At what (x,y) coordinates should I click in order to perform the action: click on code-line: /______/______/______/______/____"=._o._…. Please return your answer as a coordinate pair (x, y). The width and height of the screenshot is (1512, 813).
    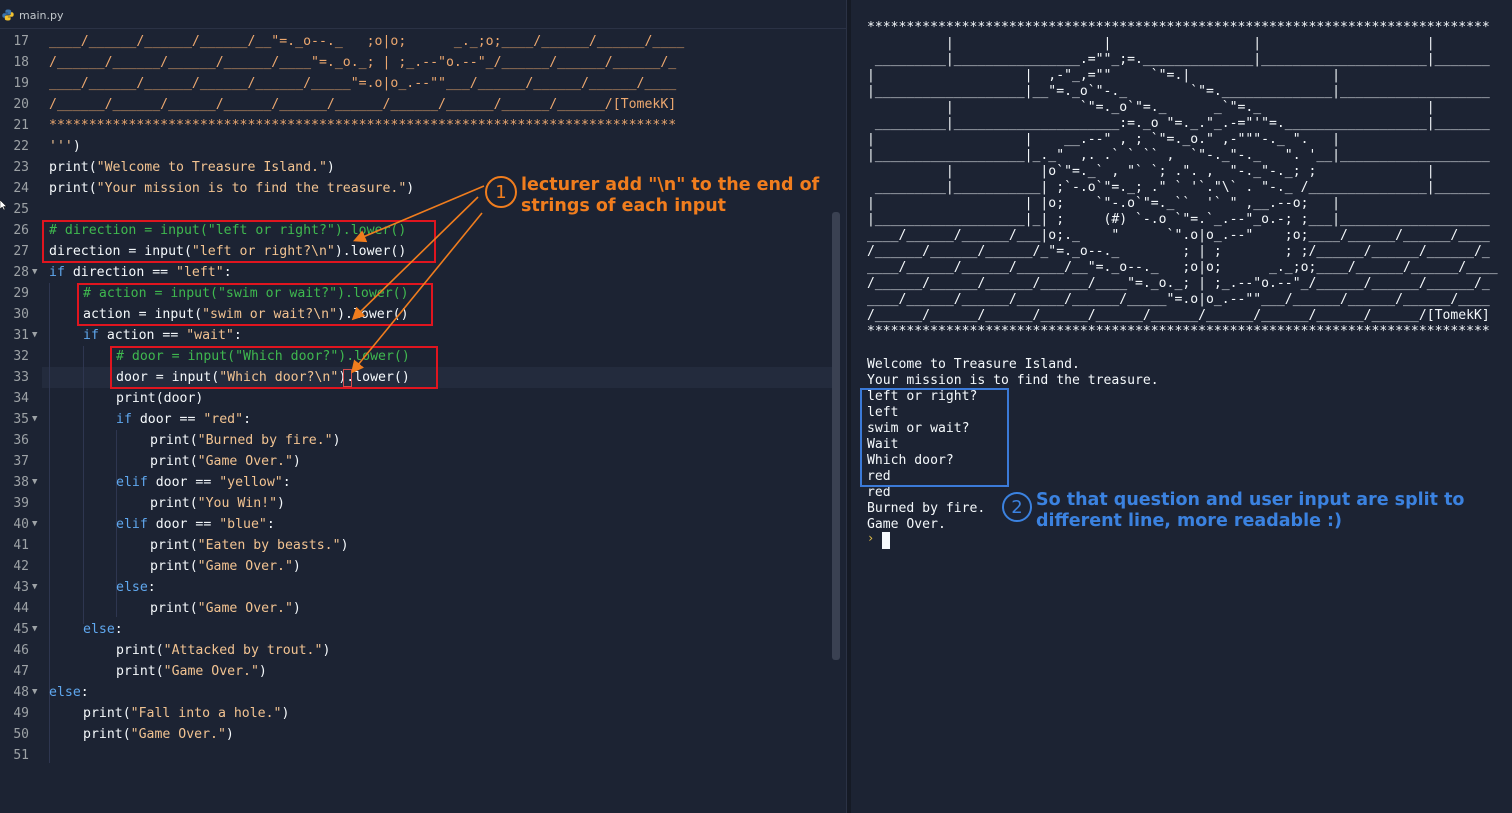
    Looking at the image, I should click on (363, 62).